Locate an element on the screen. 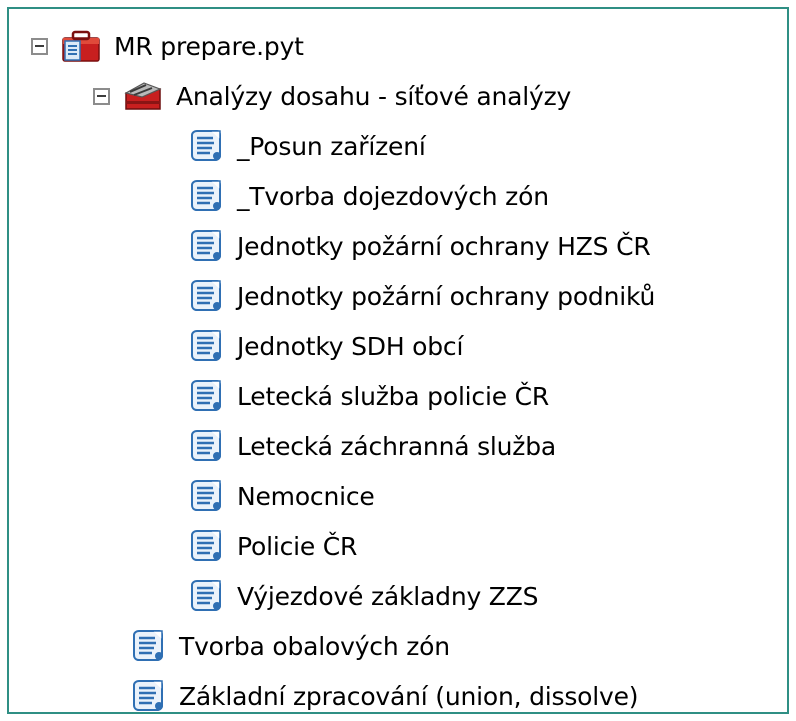 This screenshot has height=721, width=796. python-toolbox-icon is located at coordinates (81, 46).